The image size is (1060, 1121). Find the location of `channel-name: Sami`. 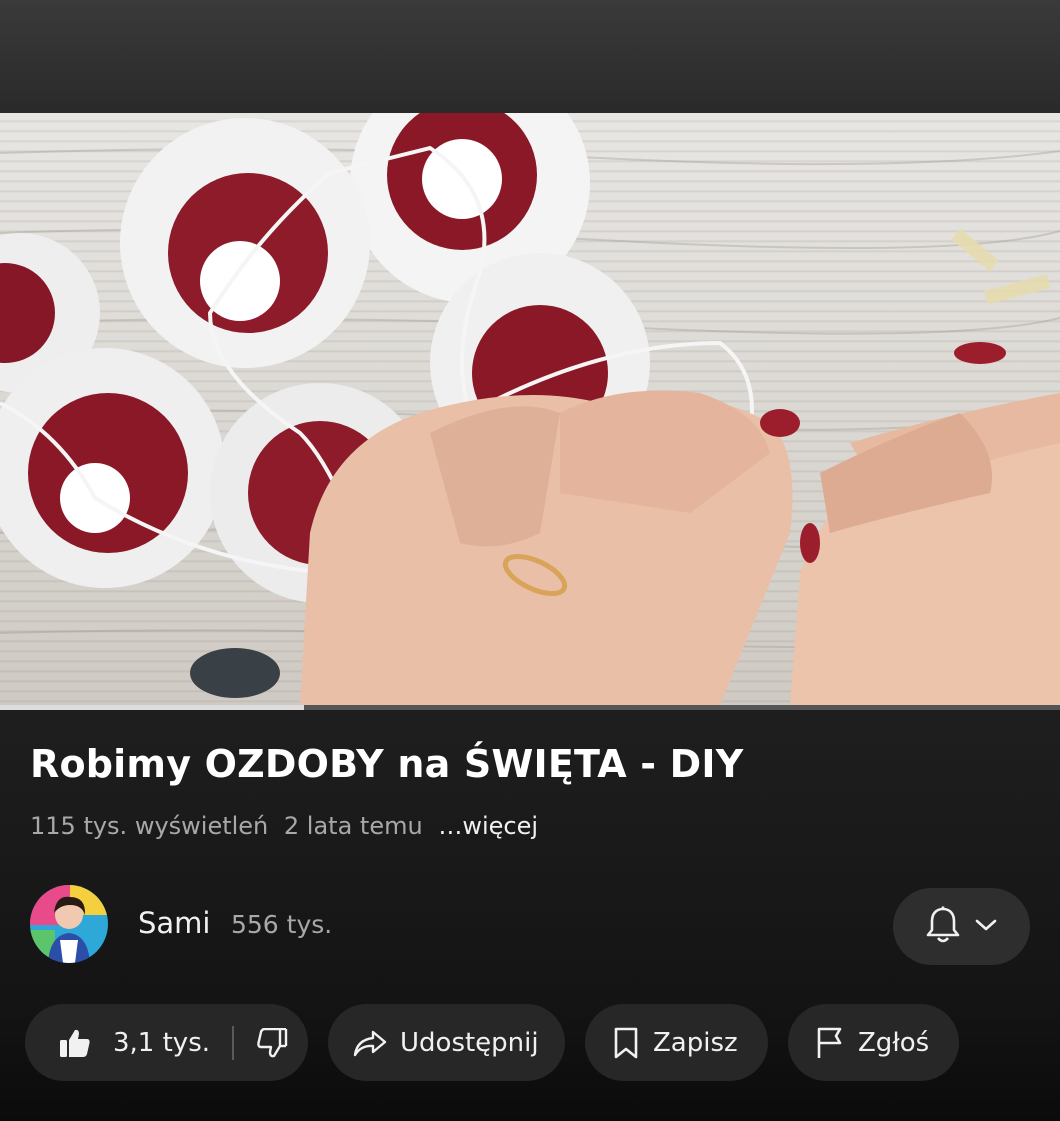

channel-name: Sami is located at coordinates (174, 923).